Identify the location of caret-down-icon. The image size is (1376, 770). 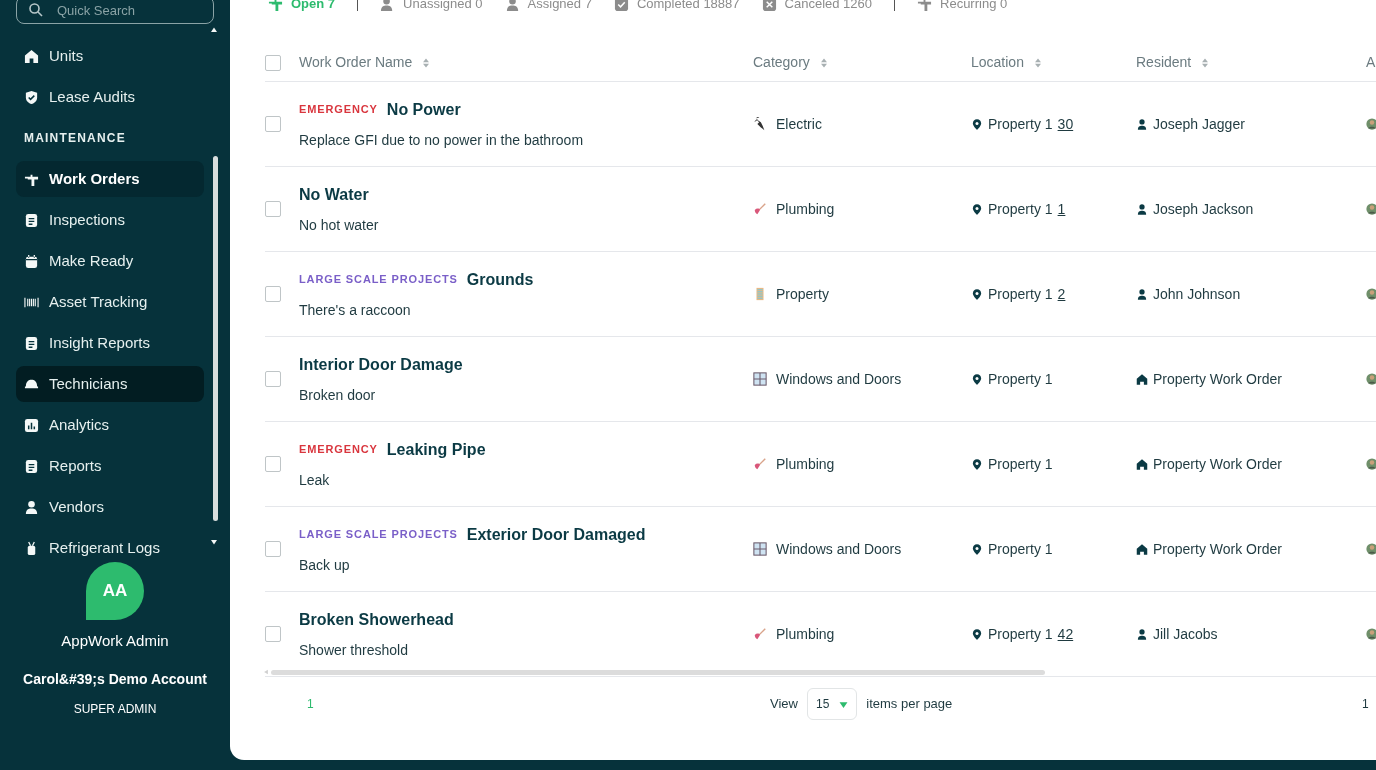
(844, 704).